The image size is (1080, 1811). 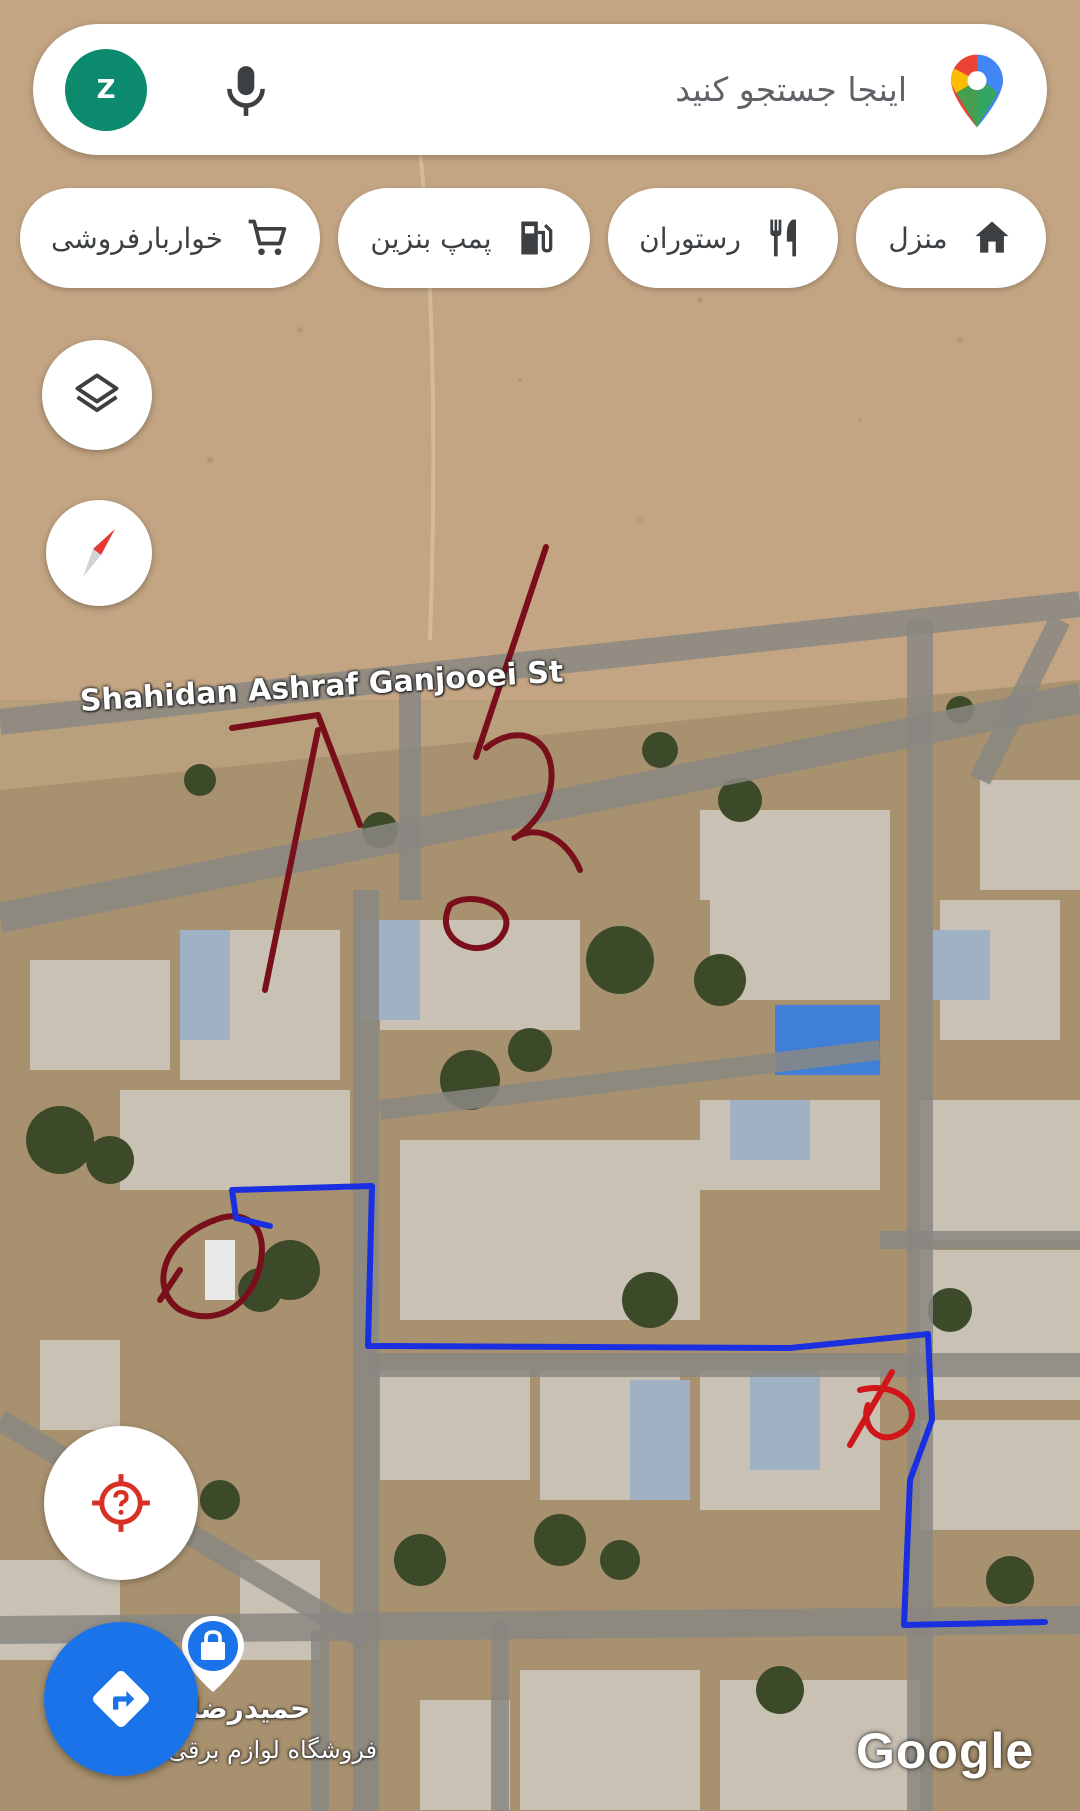 What do you see at coordinates (992, 237) in the screenshot?
I see `home-icon` at bounding box center [992, 237].